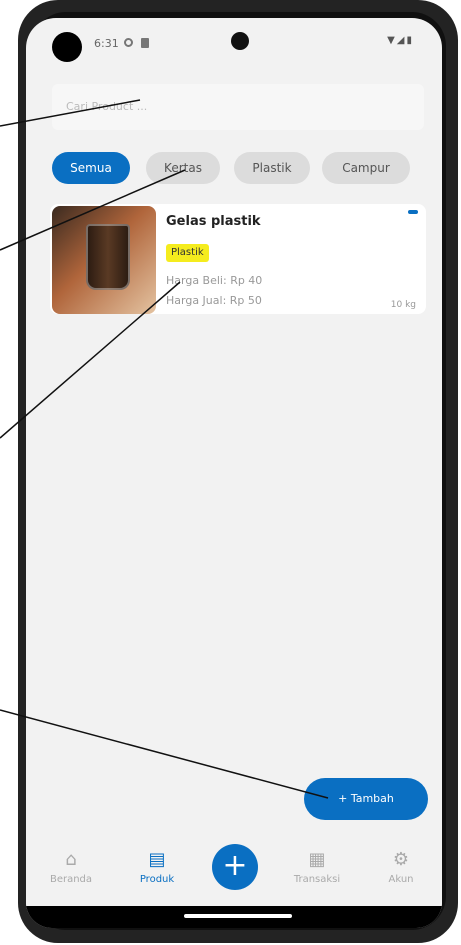 The width and height of the screenshot is (461, 945). What do you see at coordinates (401, 879) in the screenshot?
I see `nav-label-akun: Akun` at bounding box center [401, 879].